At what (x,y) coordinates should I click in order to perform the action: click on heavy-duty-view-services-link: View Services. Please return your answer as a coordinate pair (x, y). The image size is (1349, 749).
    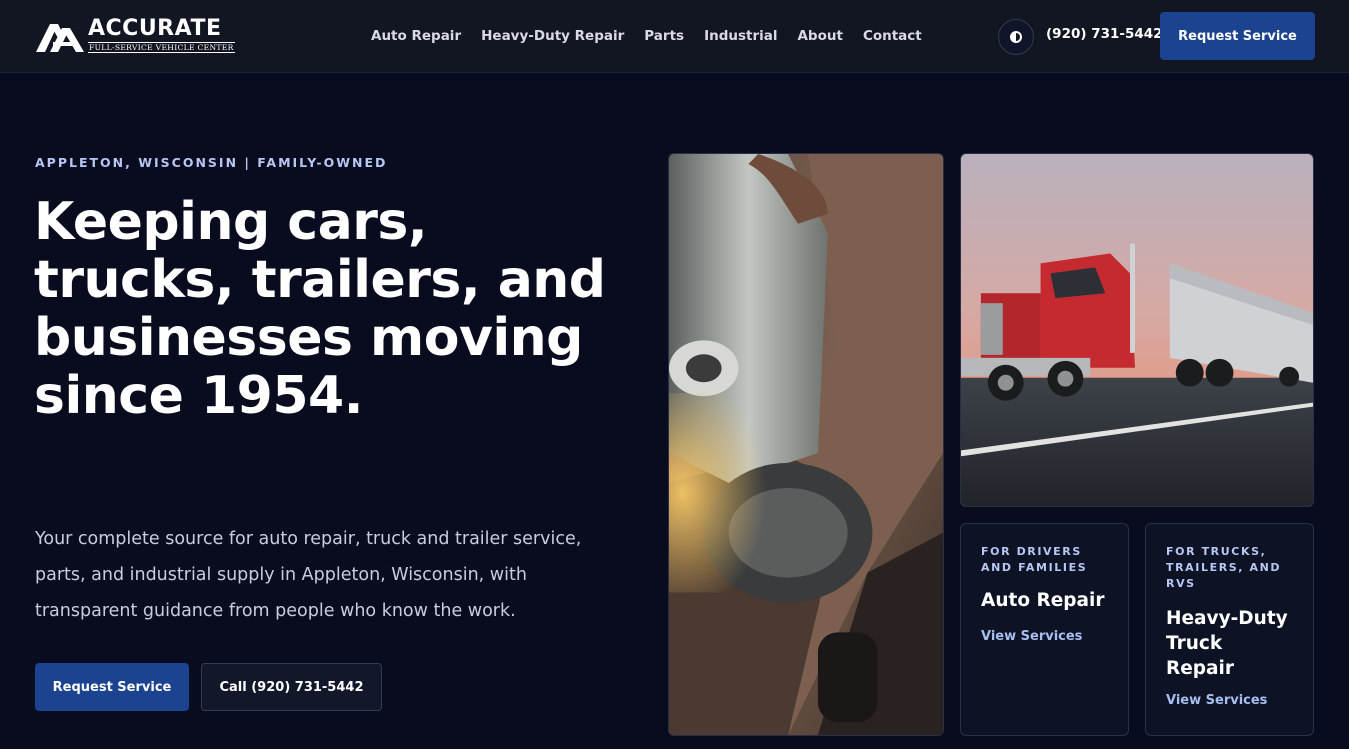
    Looking at the image, I should click on (1229, 700).